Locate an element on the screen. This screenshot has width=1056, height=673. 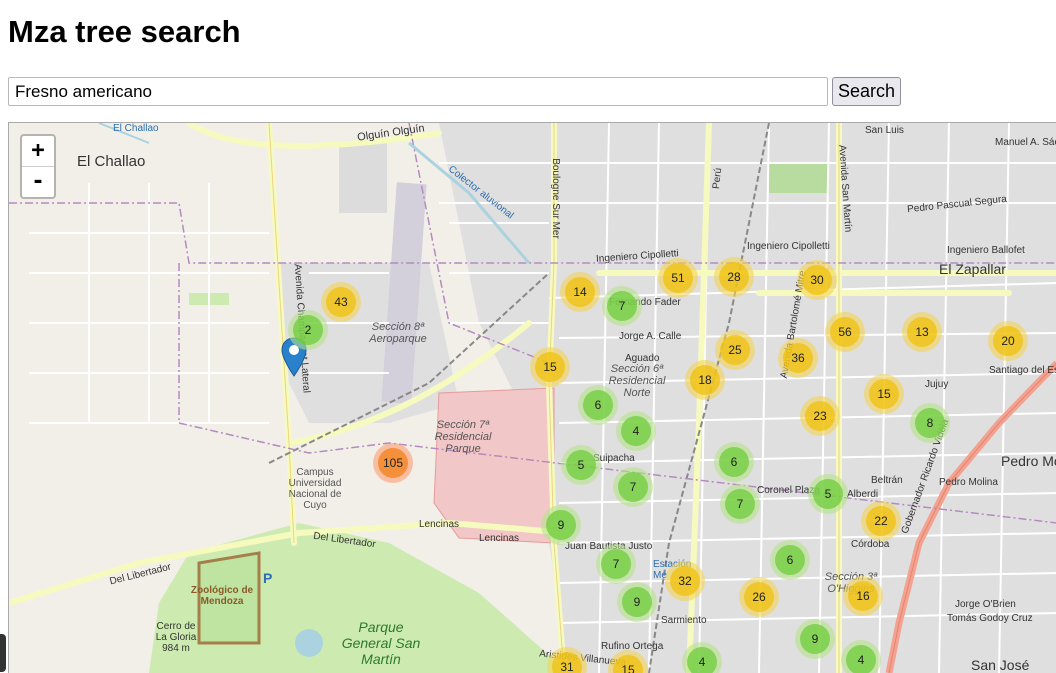
map-label: San Luis is located at coordinates (884, 130).